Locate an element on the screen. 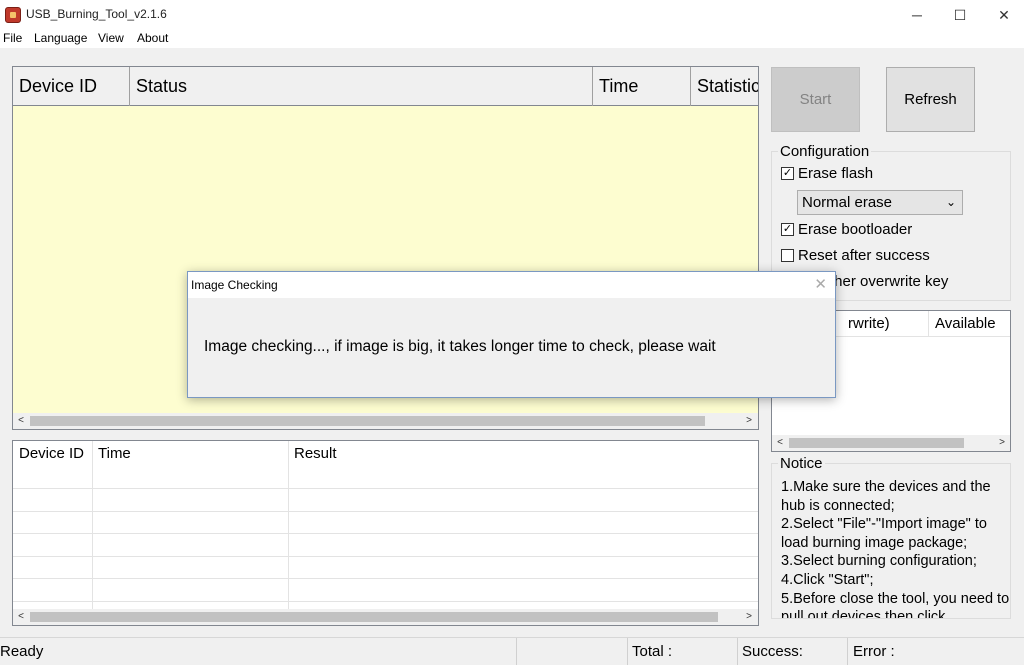 This screenshot has height=665, width=1024. reset-after-success-label: Reset after success is located at coordinates (864, 255).